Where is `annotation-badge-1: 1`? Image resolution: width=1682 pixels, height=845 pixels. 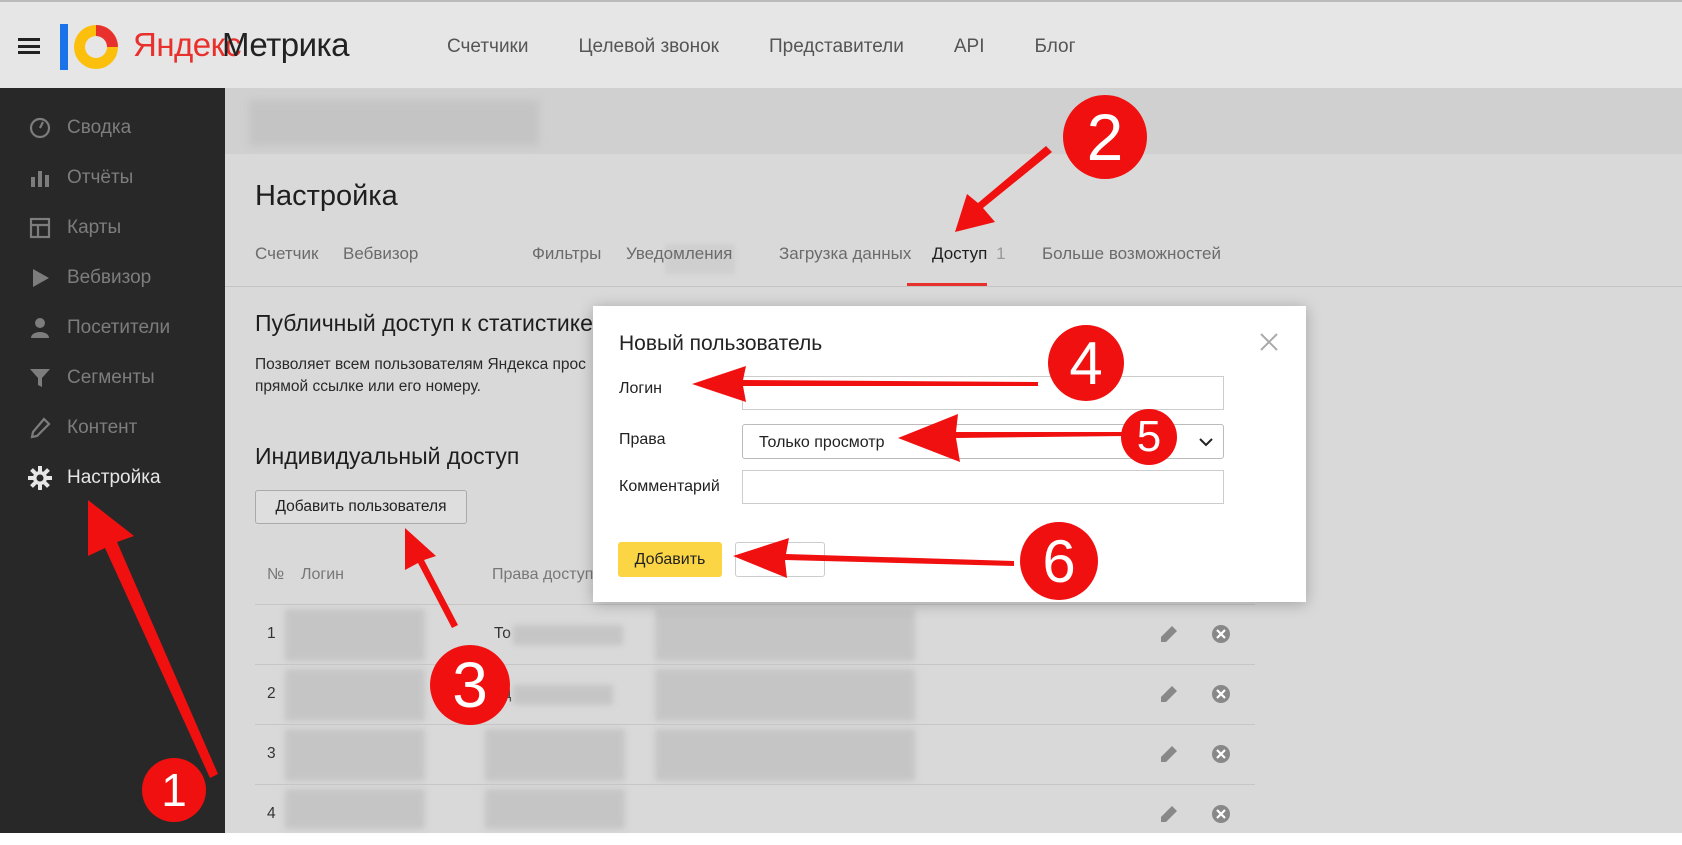 annotation-badge-1: 1 is located at coordinates (174, 790).